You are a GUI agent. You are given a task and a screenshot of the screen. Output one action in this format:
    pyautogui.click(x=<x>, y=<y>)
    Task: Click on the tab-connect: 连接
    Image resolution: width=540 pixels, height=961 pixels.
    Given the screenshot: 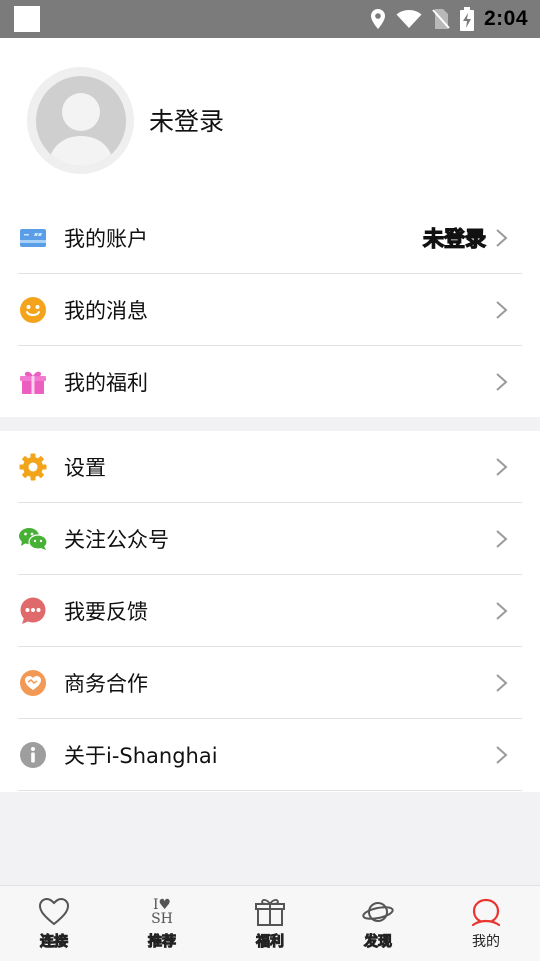 What is the action you would take?
    pyautogui.click(x=54, y=923)
    